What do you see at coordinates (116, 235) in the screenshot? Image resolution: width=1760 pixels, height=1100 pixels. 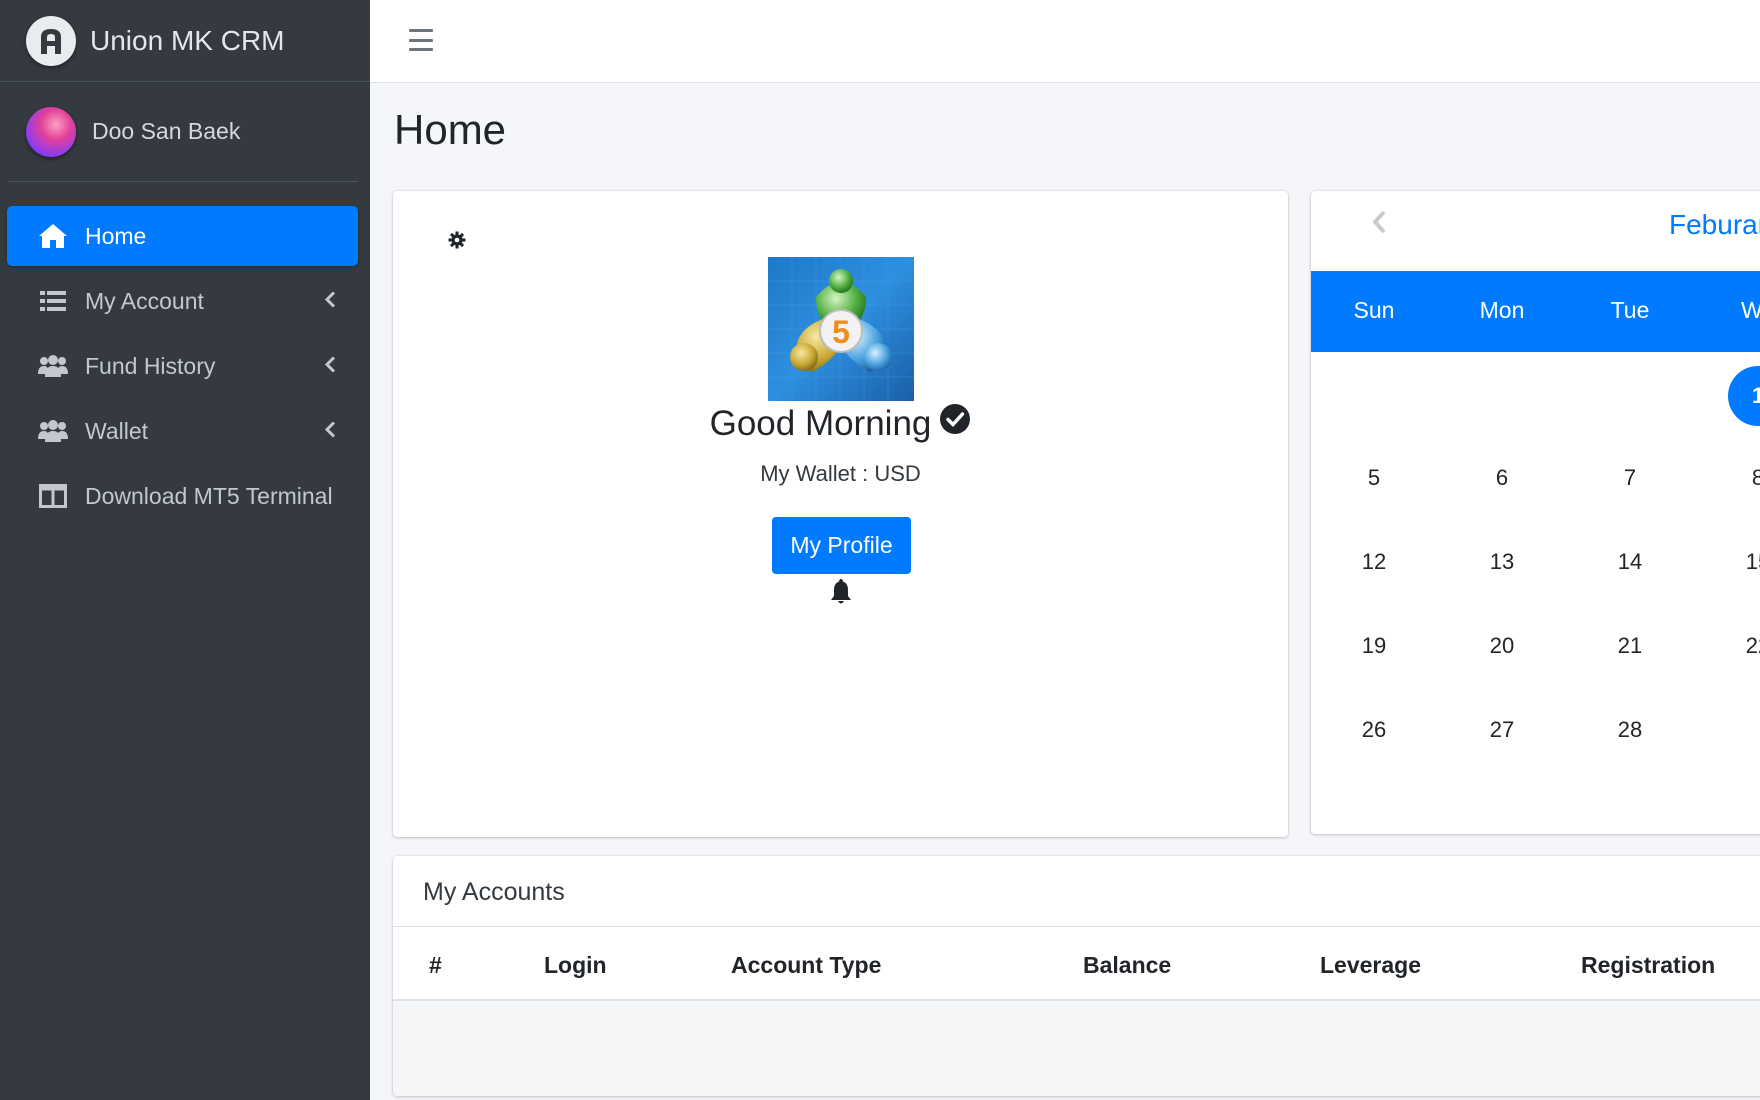 I see `sidebar-item-label: Home` at bounding box center [116, 235].